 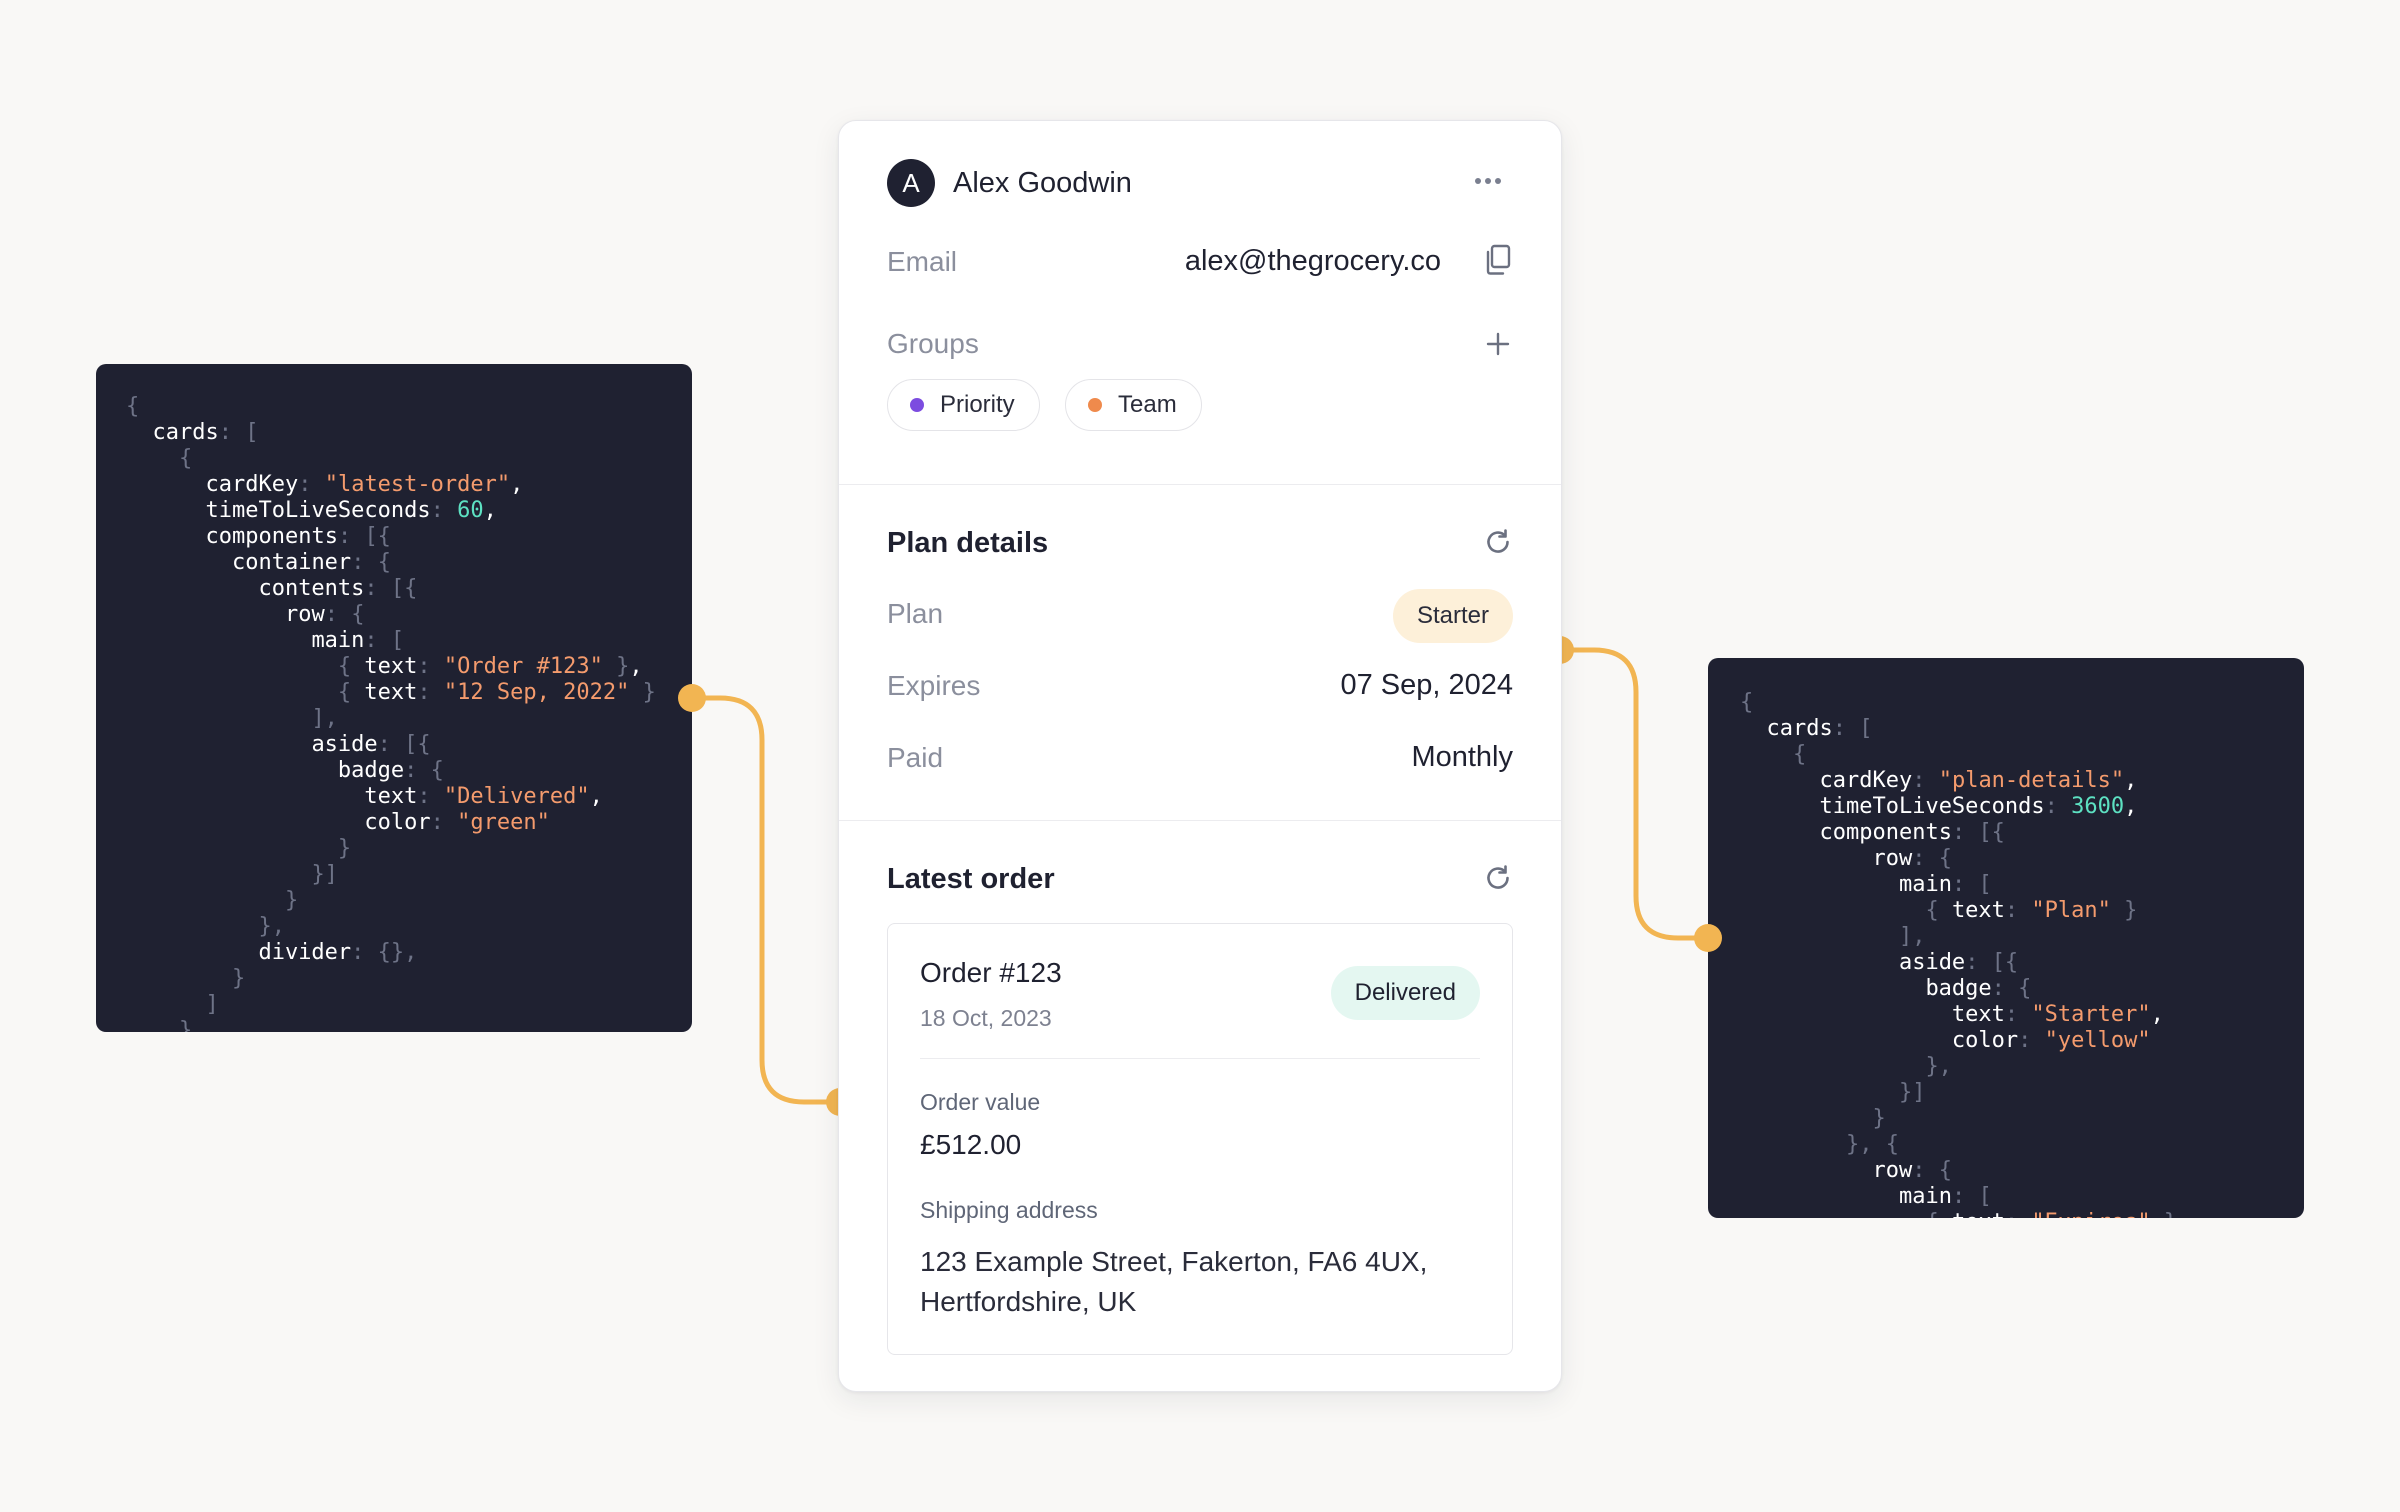 I want to click on shipping-address-label: Shipping address, so click(x=1009, y=1210).